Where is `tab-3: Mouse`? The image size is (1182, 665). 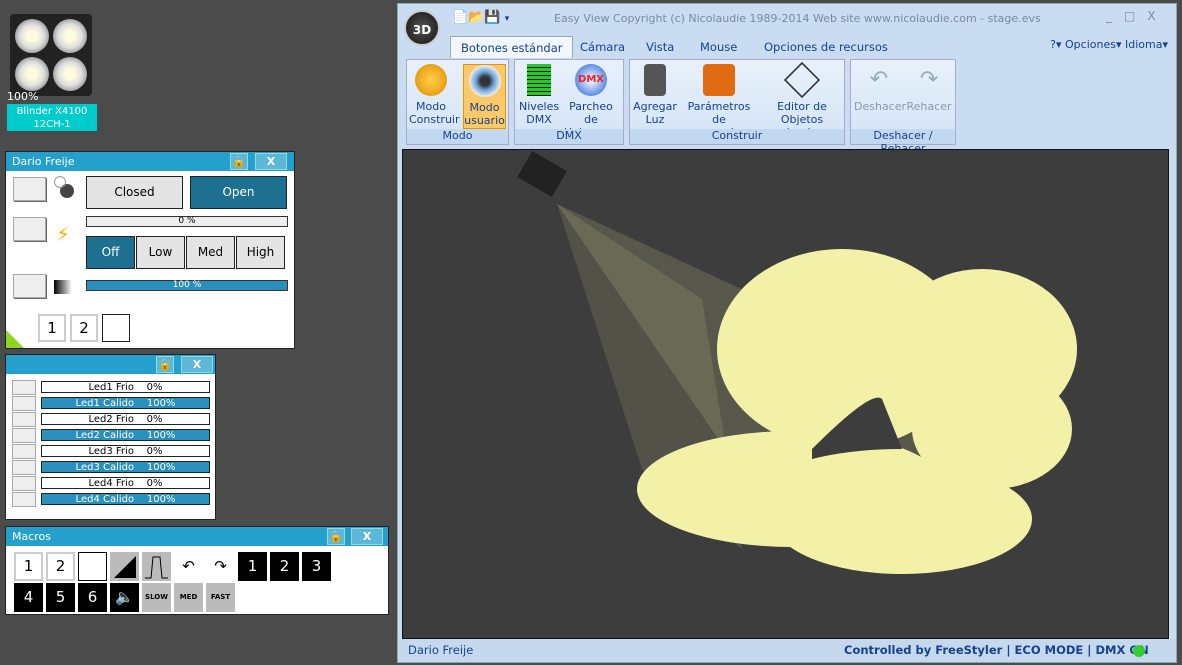
tab-3: Mouse is located at coordinates (718, 47).